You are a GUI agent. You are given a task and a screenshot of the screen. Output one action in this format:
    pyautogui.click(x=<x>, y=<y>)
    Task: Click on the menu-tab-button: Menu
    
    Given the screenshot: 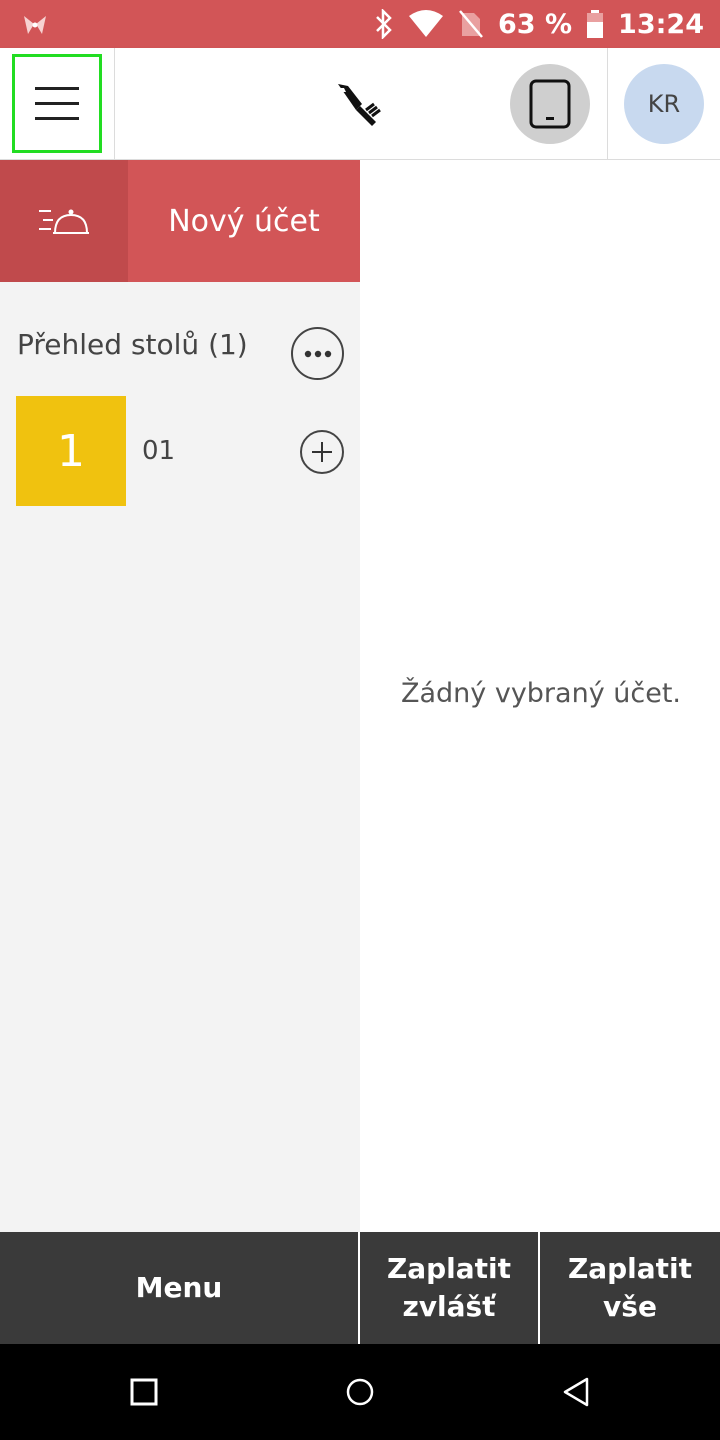 What is the action you would take?
    pyautogui.click(x=179, y=1288)
    